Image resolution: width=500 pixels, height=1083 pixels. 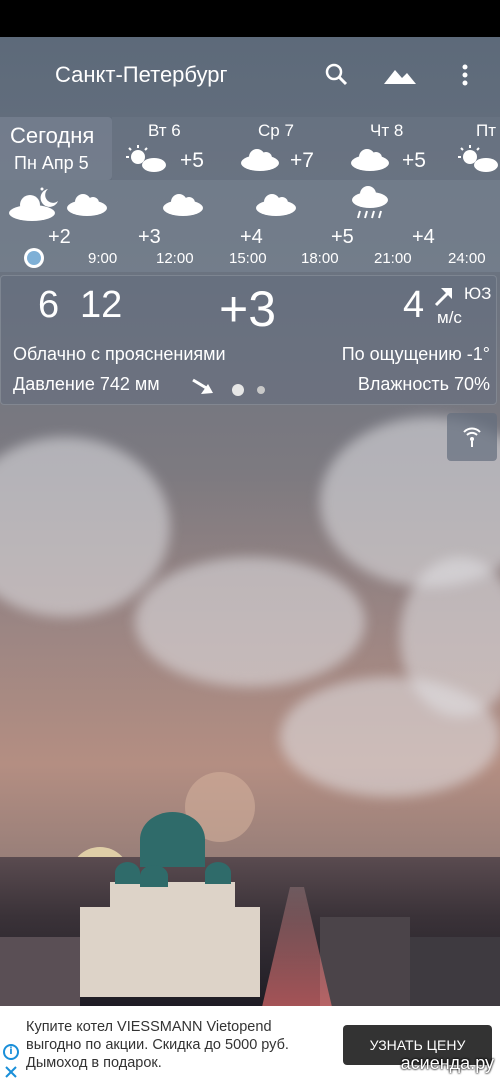 What do you see at coordinates (52, 135) in the screenshot?
I see `day-label: Сегодня` at bounding box center [52, 135].